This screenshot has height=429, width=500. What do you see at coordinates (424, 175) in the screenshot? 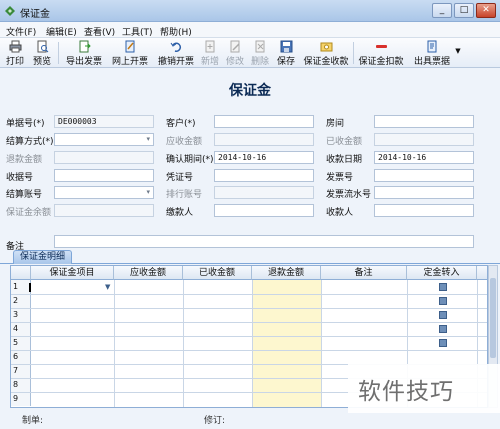
I see `invoice-no-field` at bounding box center [424, 175].